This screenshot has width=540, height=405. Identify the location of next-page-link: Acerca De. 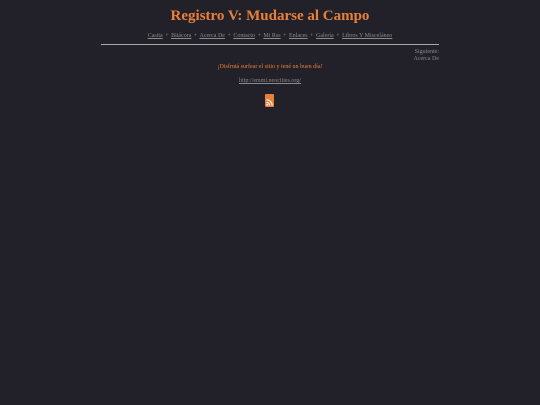
(426, 59).